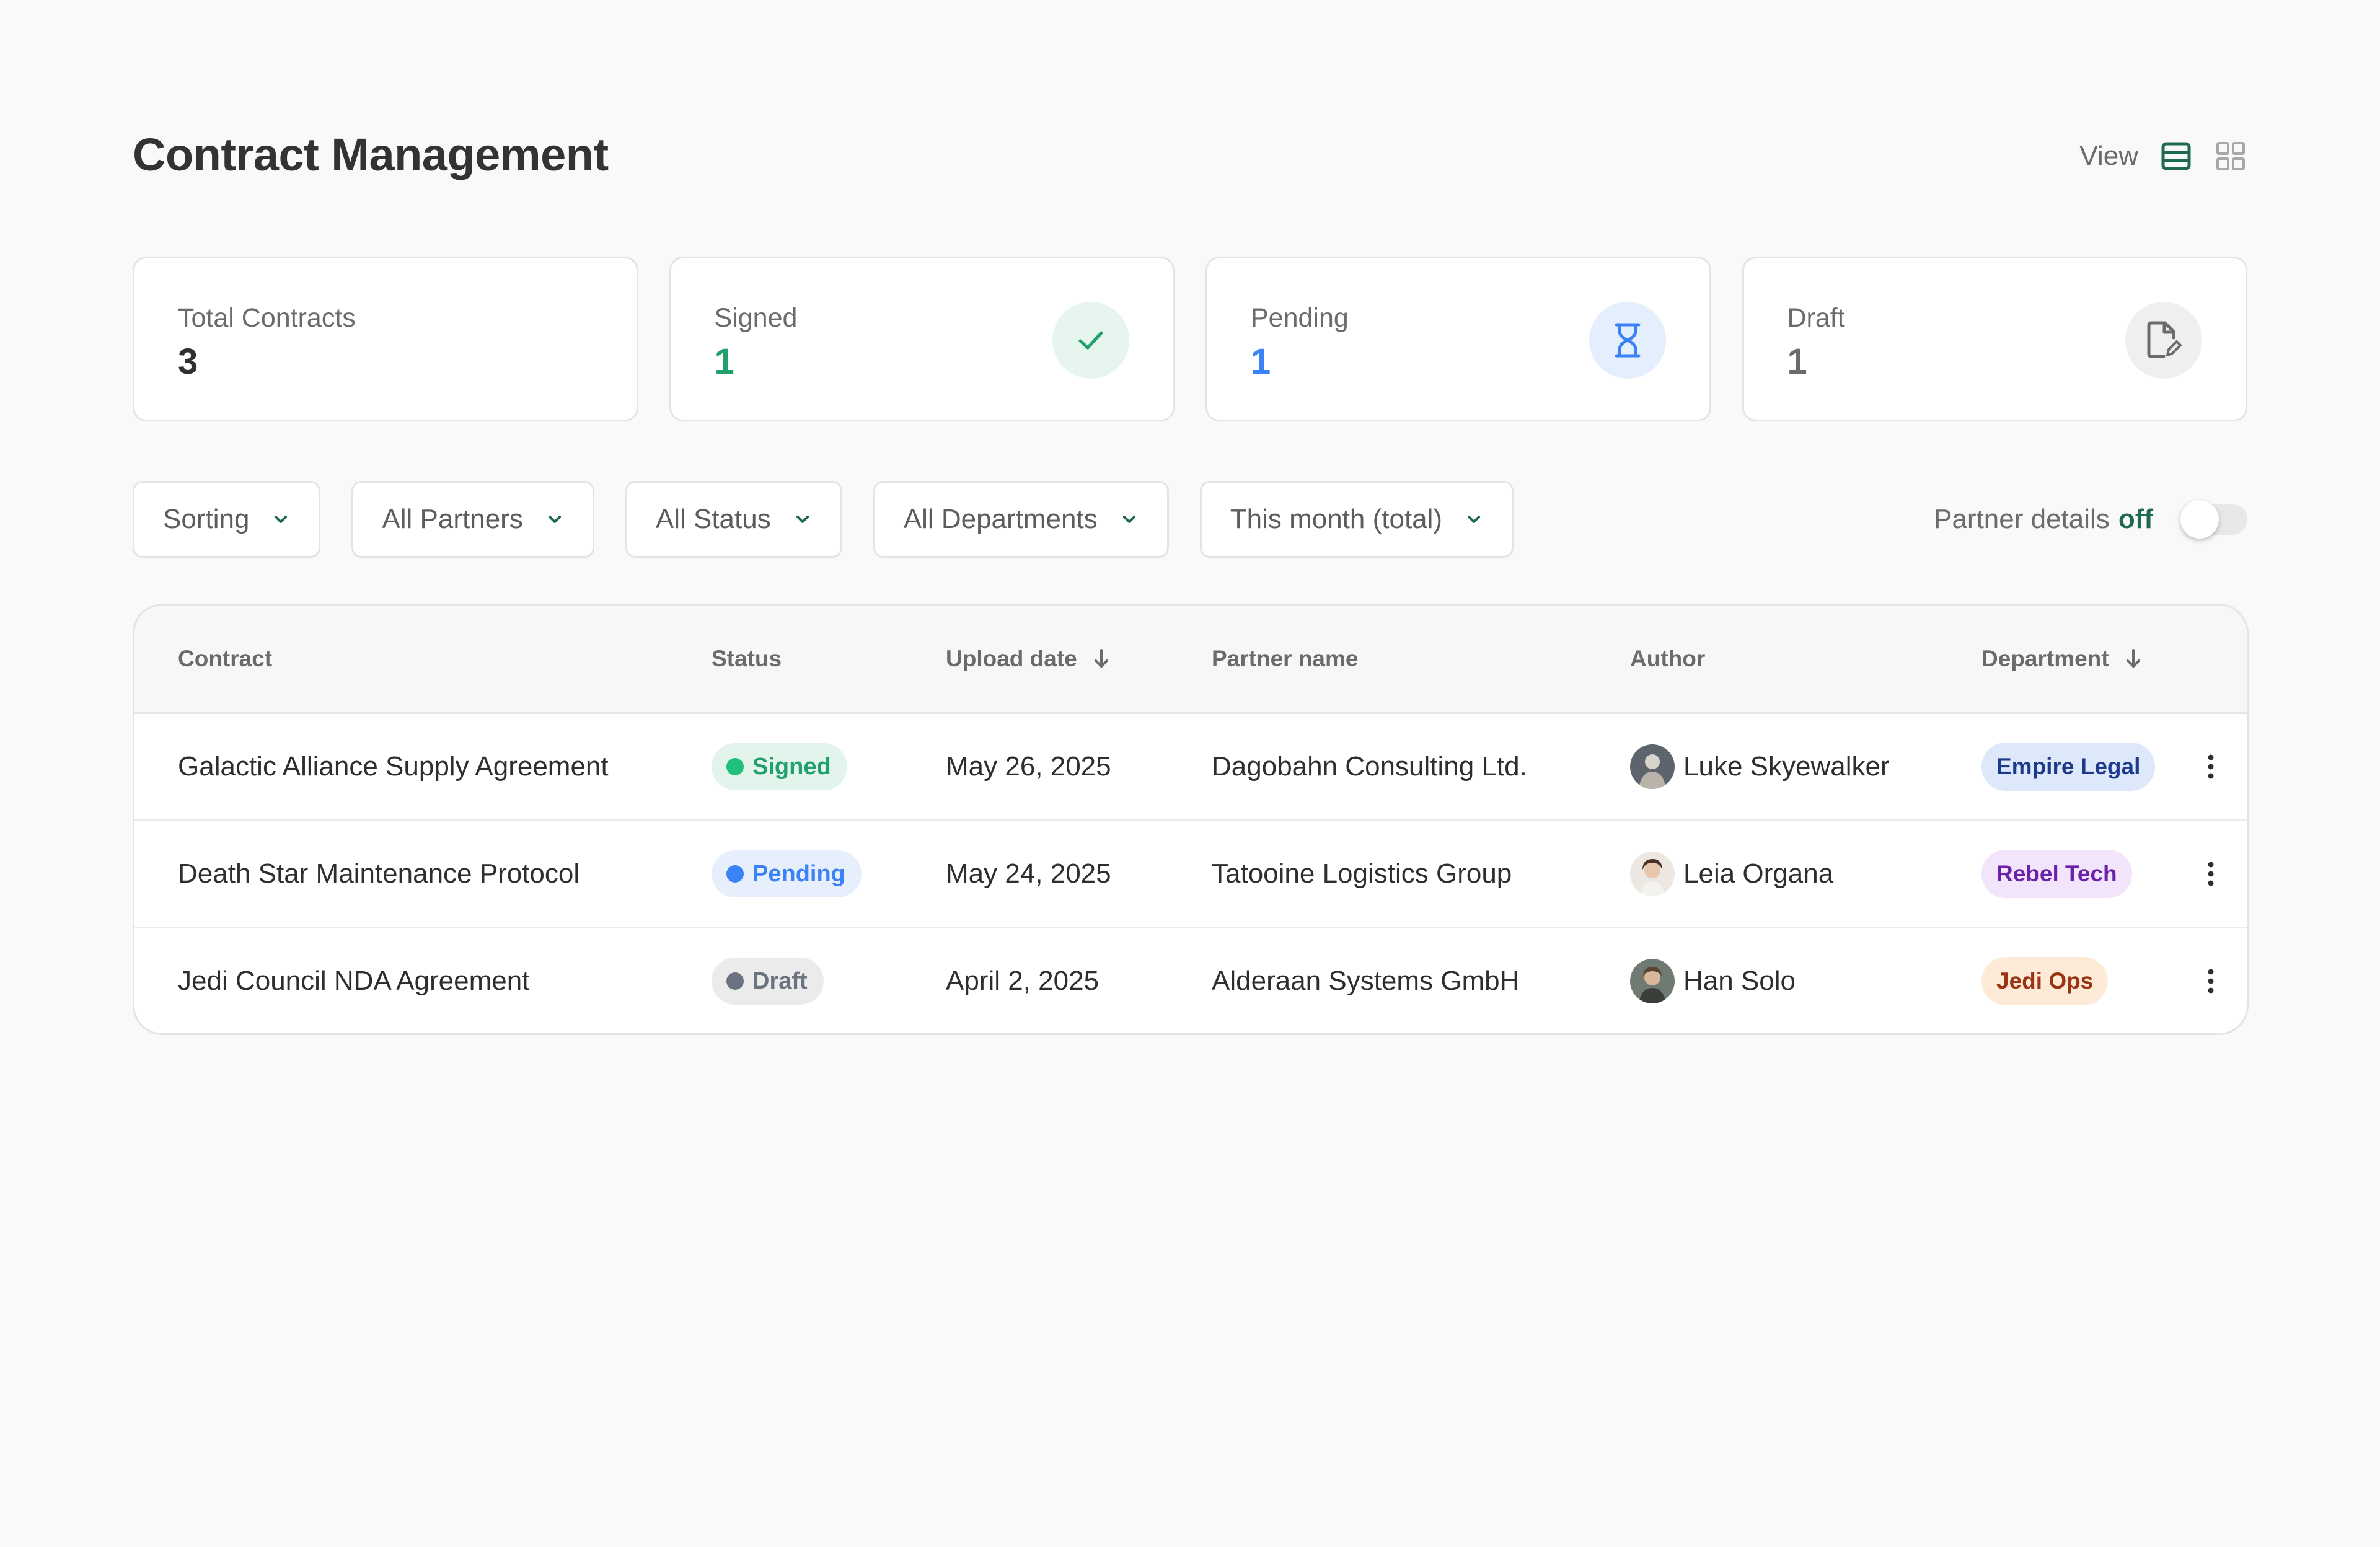  I want to click on grid-view-icon, so click(2230, 156).